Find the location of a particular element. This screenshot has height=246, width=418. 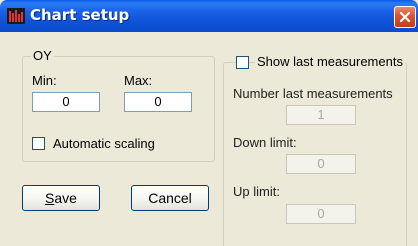

oy-group-label: OY is located at coordinates (42, 55).